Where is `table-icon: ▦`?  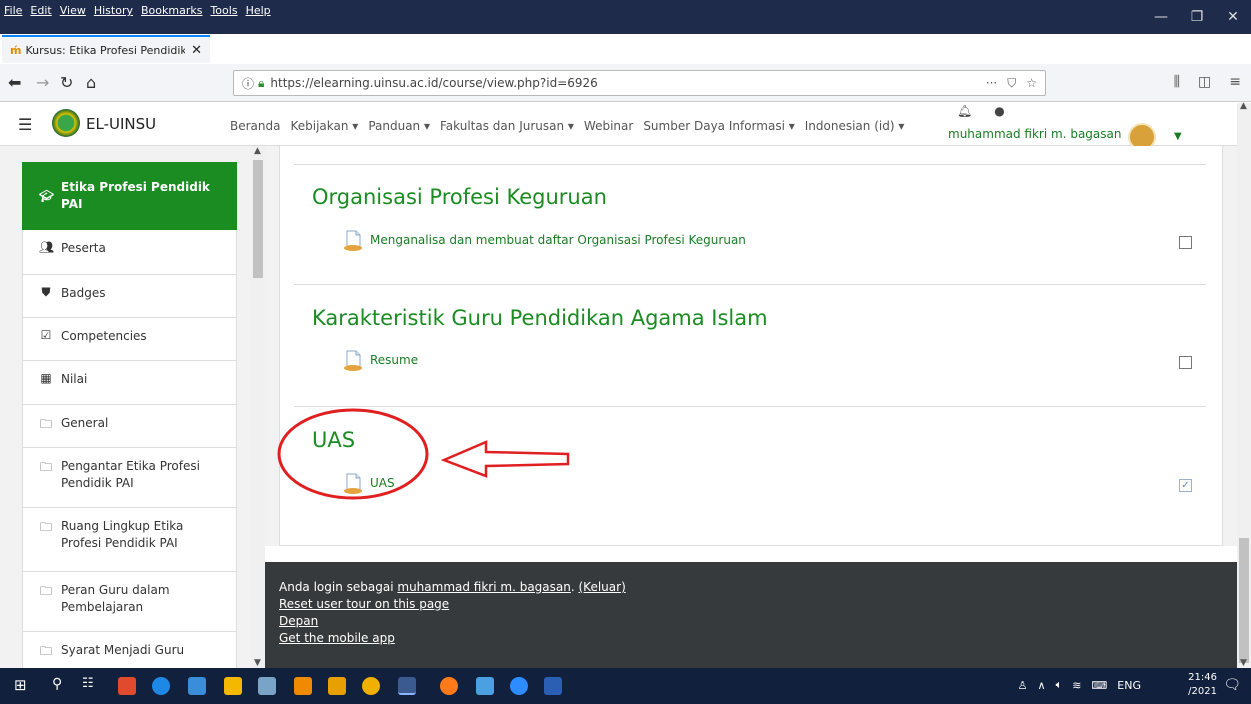
table-icon: ▦ is located at coordinates (46, 378).